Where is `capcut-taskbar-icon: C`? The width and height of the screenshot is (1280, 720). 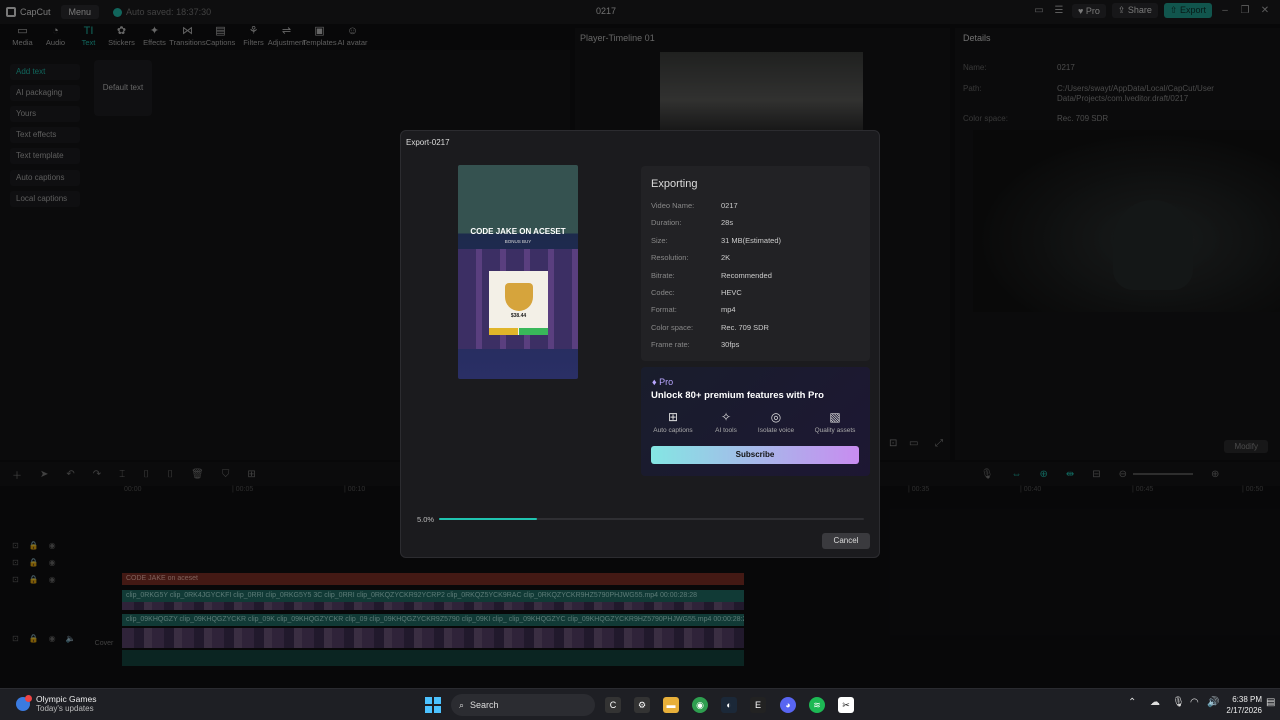 capcut-taskbar-icon: C is located at coordinates (613, 705).